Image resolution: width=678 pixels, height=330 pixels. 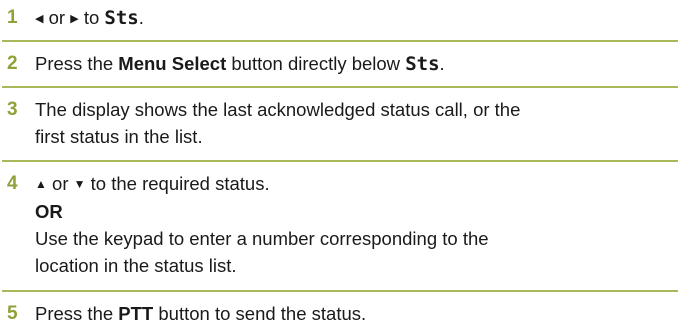 I want to click on step-text: first status in the list., so click(x=119, y=136).